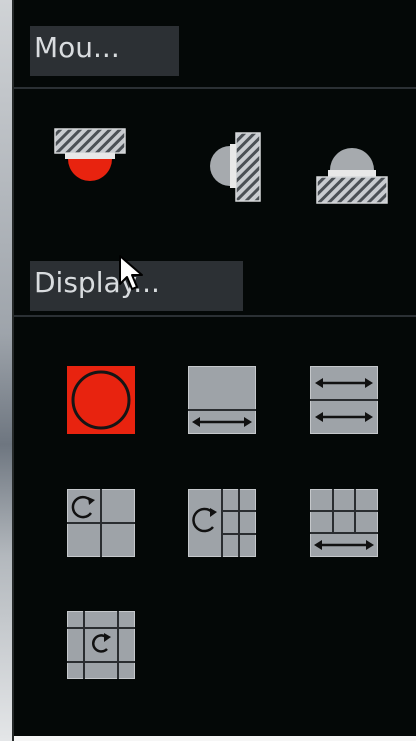 The height and width of the screenshot is (741, 416). I want to click on ground-mount-icon, so click(352, 177).